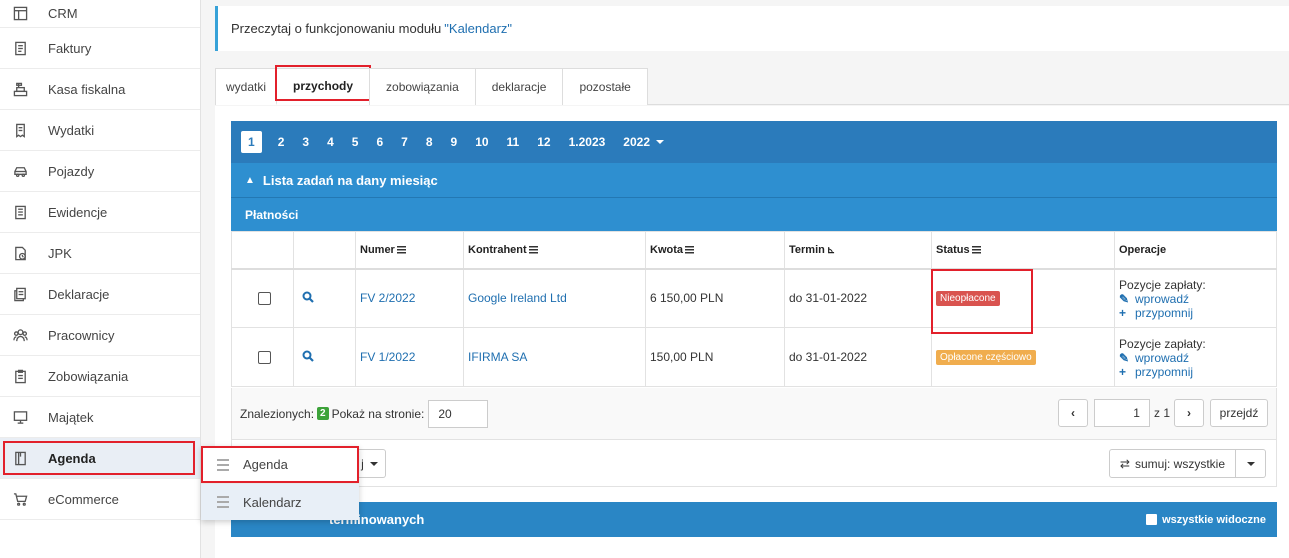 The height and width of the screenshot is (558, 1289). Describe the element at coordinates (379, 142) in the screenshot. I see `month-6: 6` at that location.